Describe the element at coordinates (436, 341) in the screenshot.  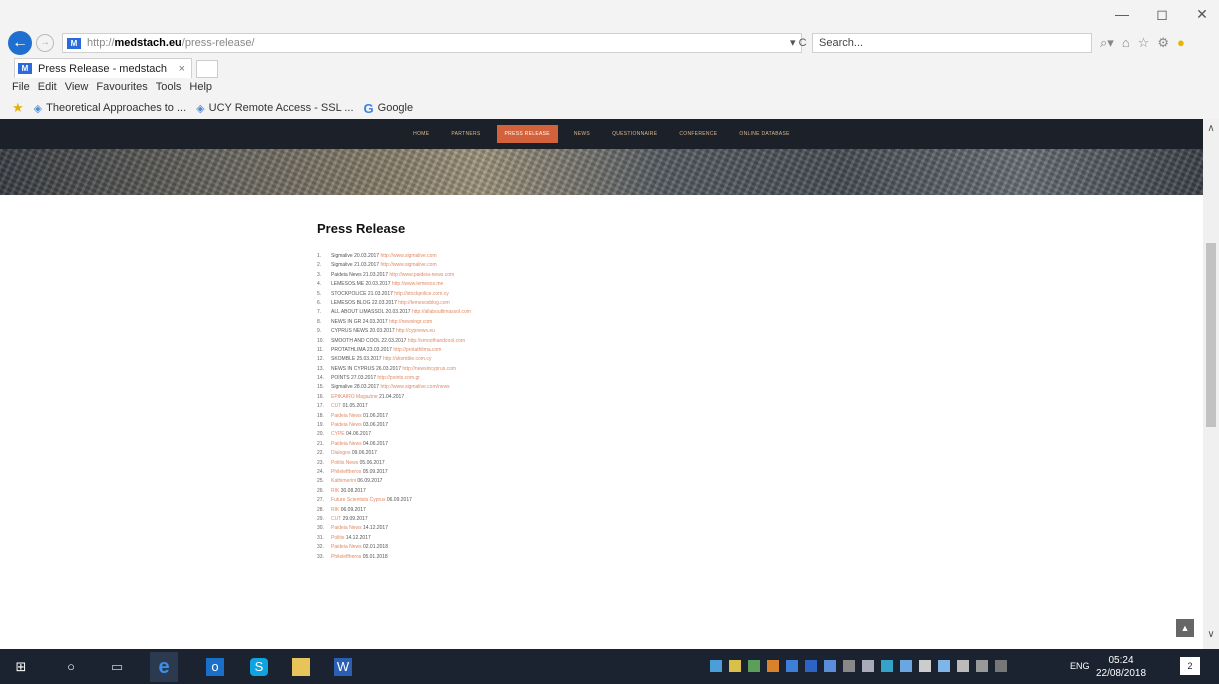
I see `press-link: http://smoothandcool.com` at that location.